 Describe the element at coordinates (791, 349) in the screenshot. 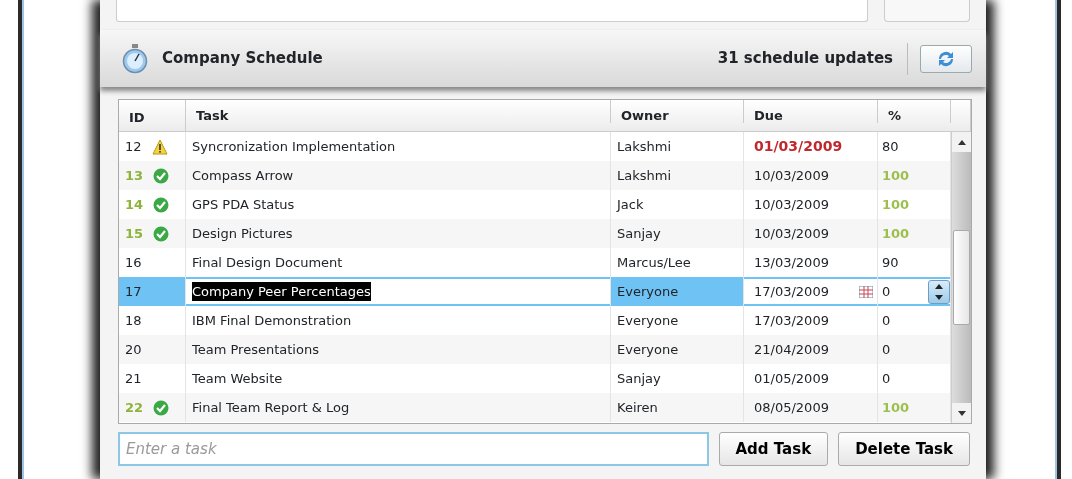

I see `due-cell-text: 21/04/2009` at that location.